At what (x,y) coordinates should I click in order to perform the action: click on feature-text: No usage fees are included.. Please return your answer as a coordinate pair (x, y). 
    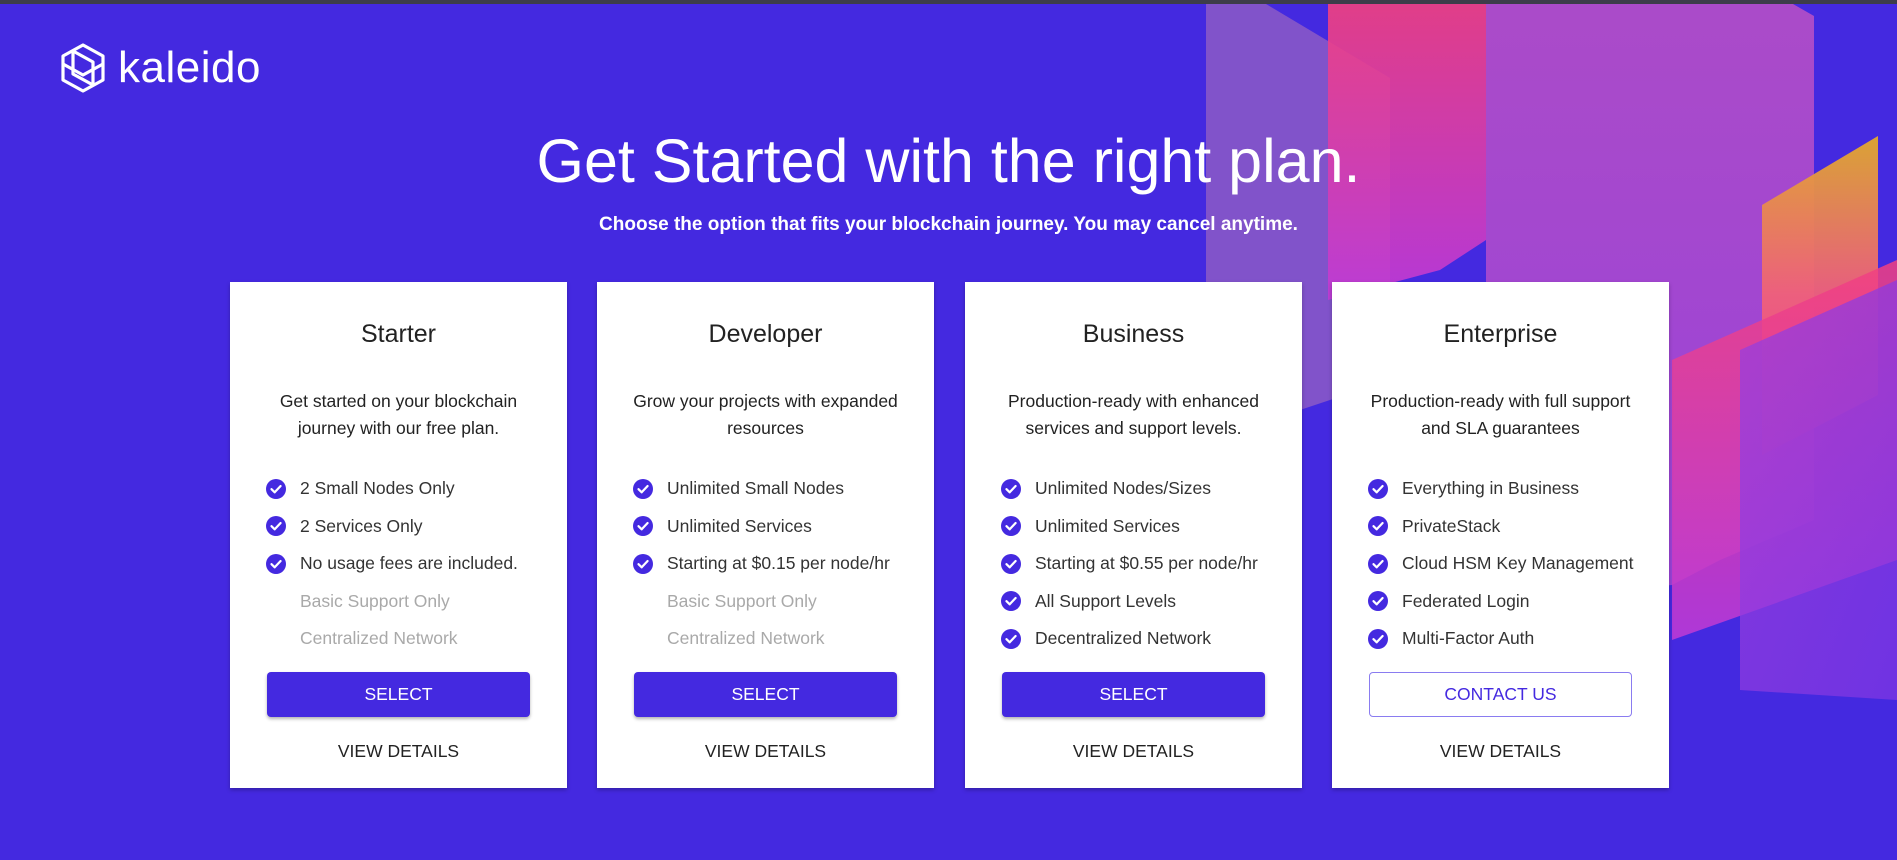
    Looking at the image, I should click on (409, 563).